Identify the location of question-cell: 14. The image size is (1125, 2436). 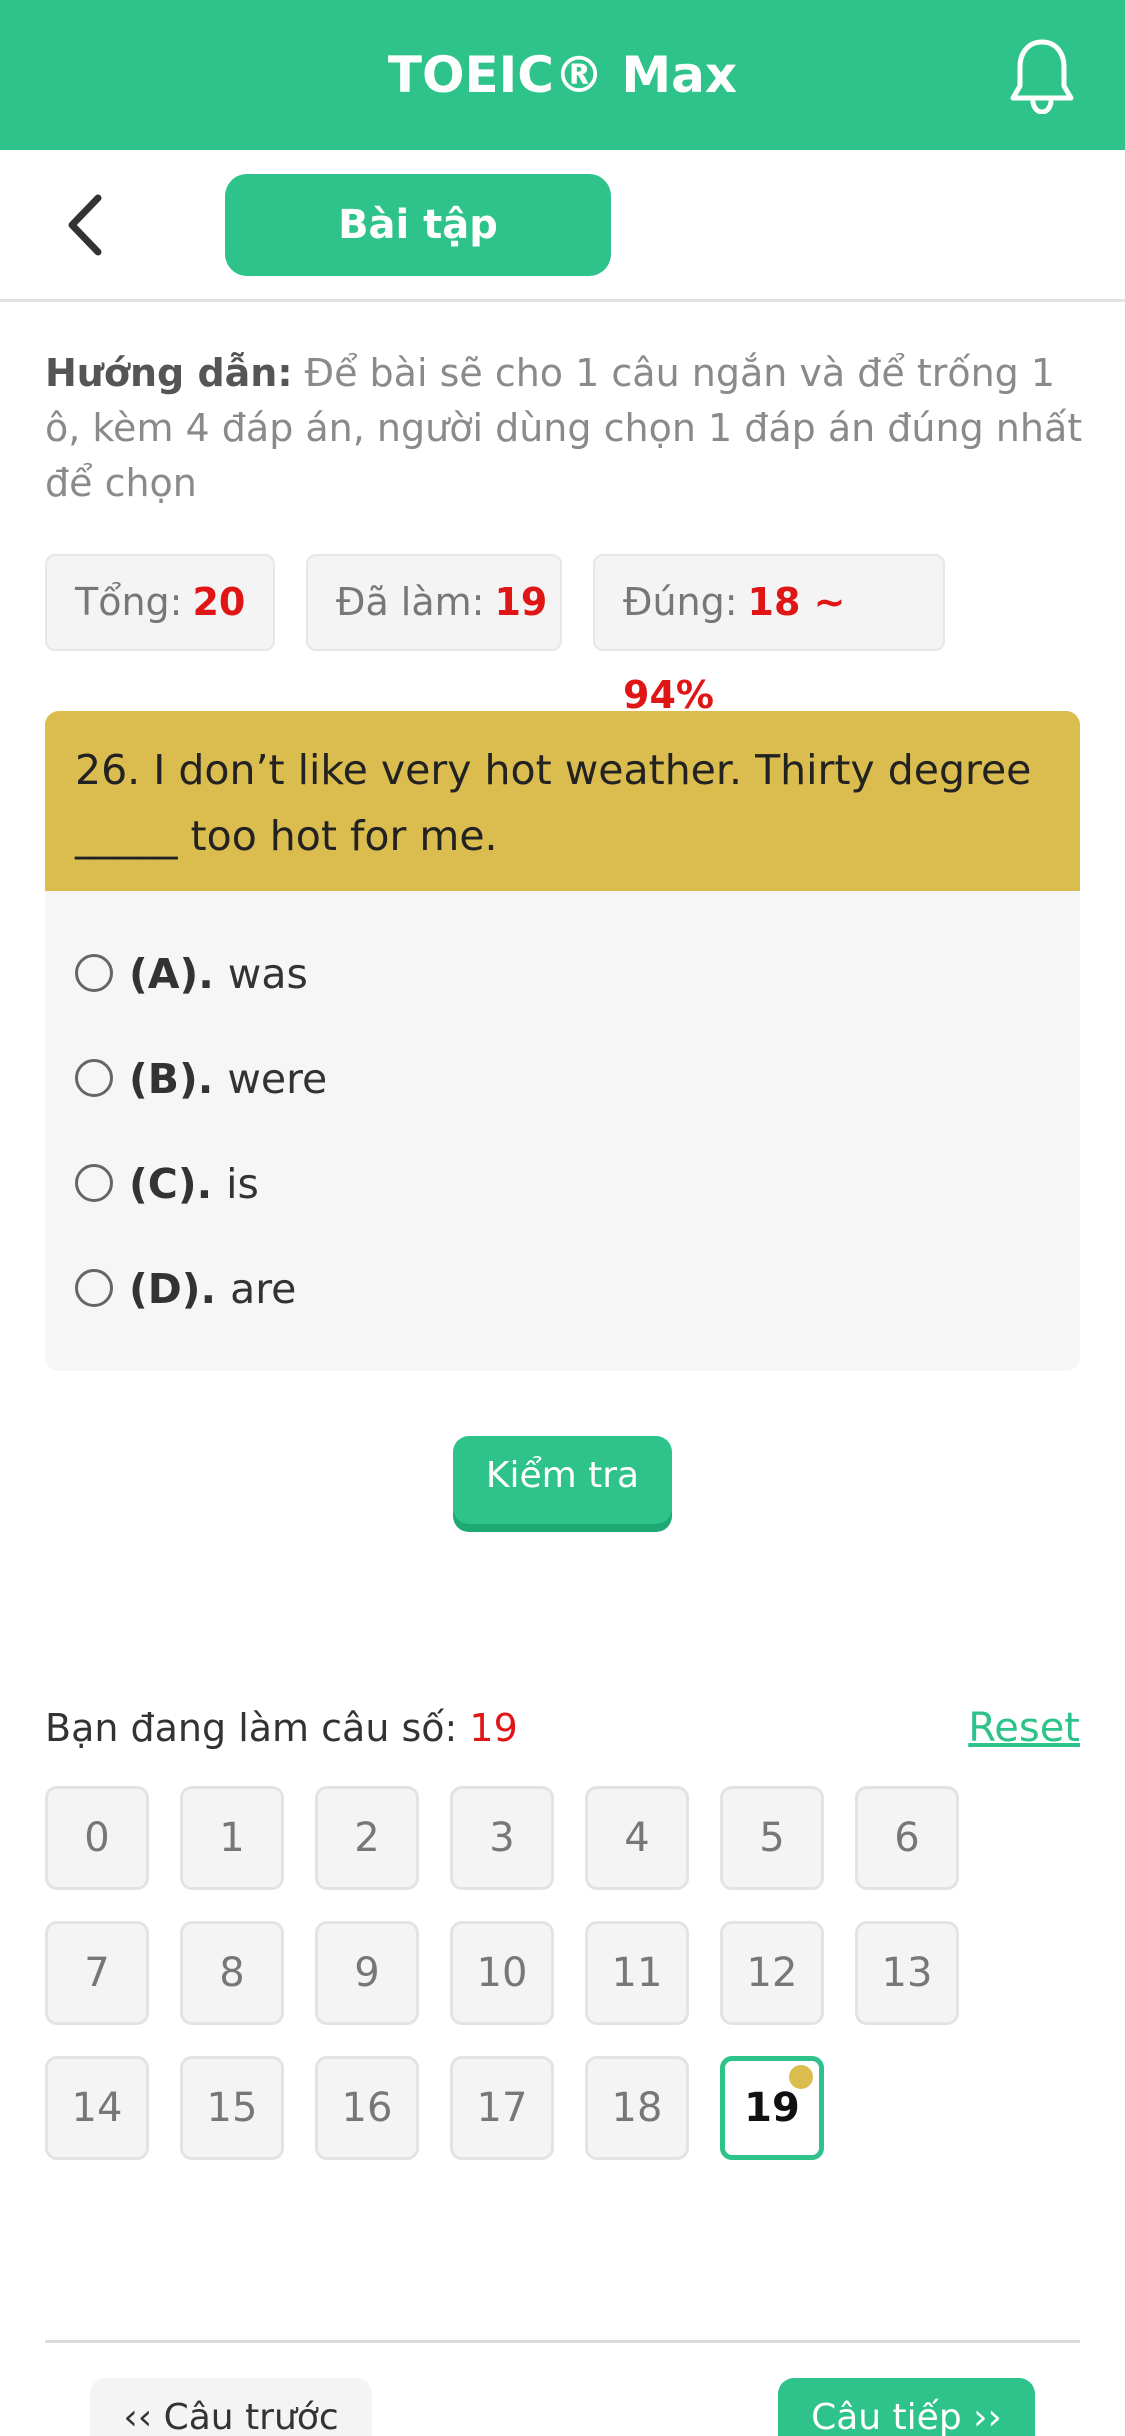
(97, 2108).